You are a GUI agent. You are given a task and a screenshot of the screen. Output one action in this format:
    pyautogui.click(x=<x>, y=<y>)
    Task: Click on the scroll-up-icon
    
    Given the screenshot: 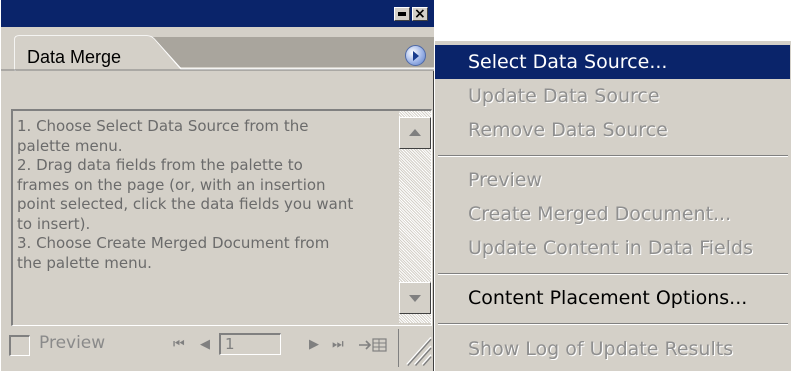 What is the action you would take?
    pyautogui.click(x=415, y=132)
    